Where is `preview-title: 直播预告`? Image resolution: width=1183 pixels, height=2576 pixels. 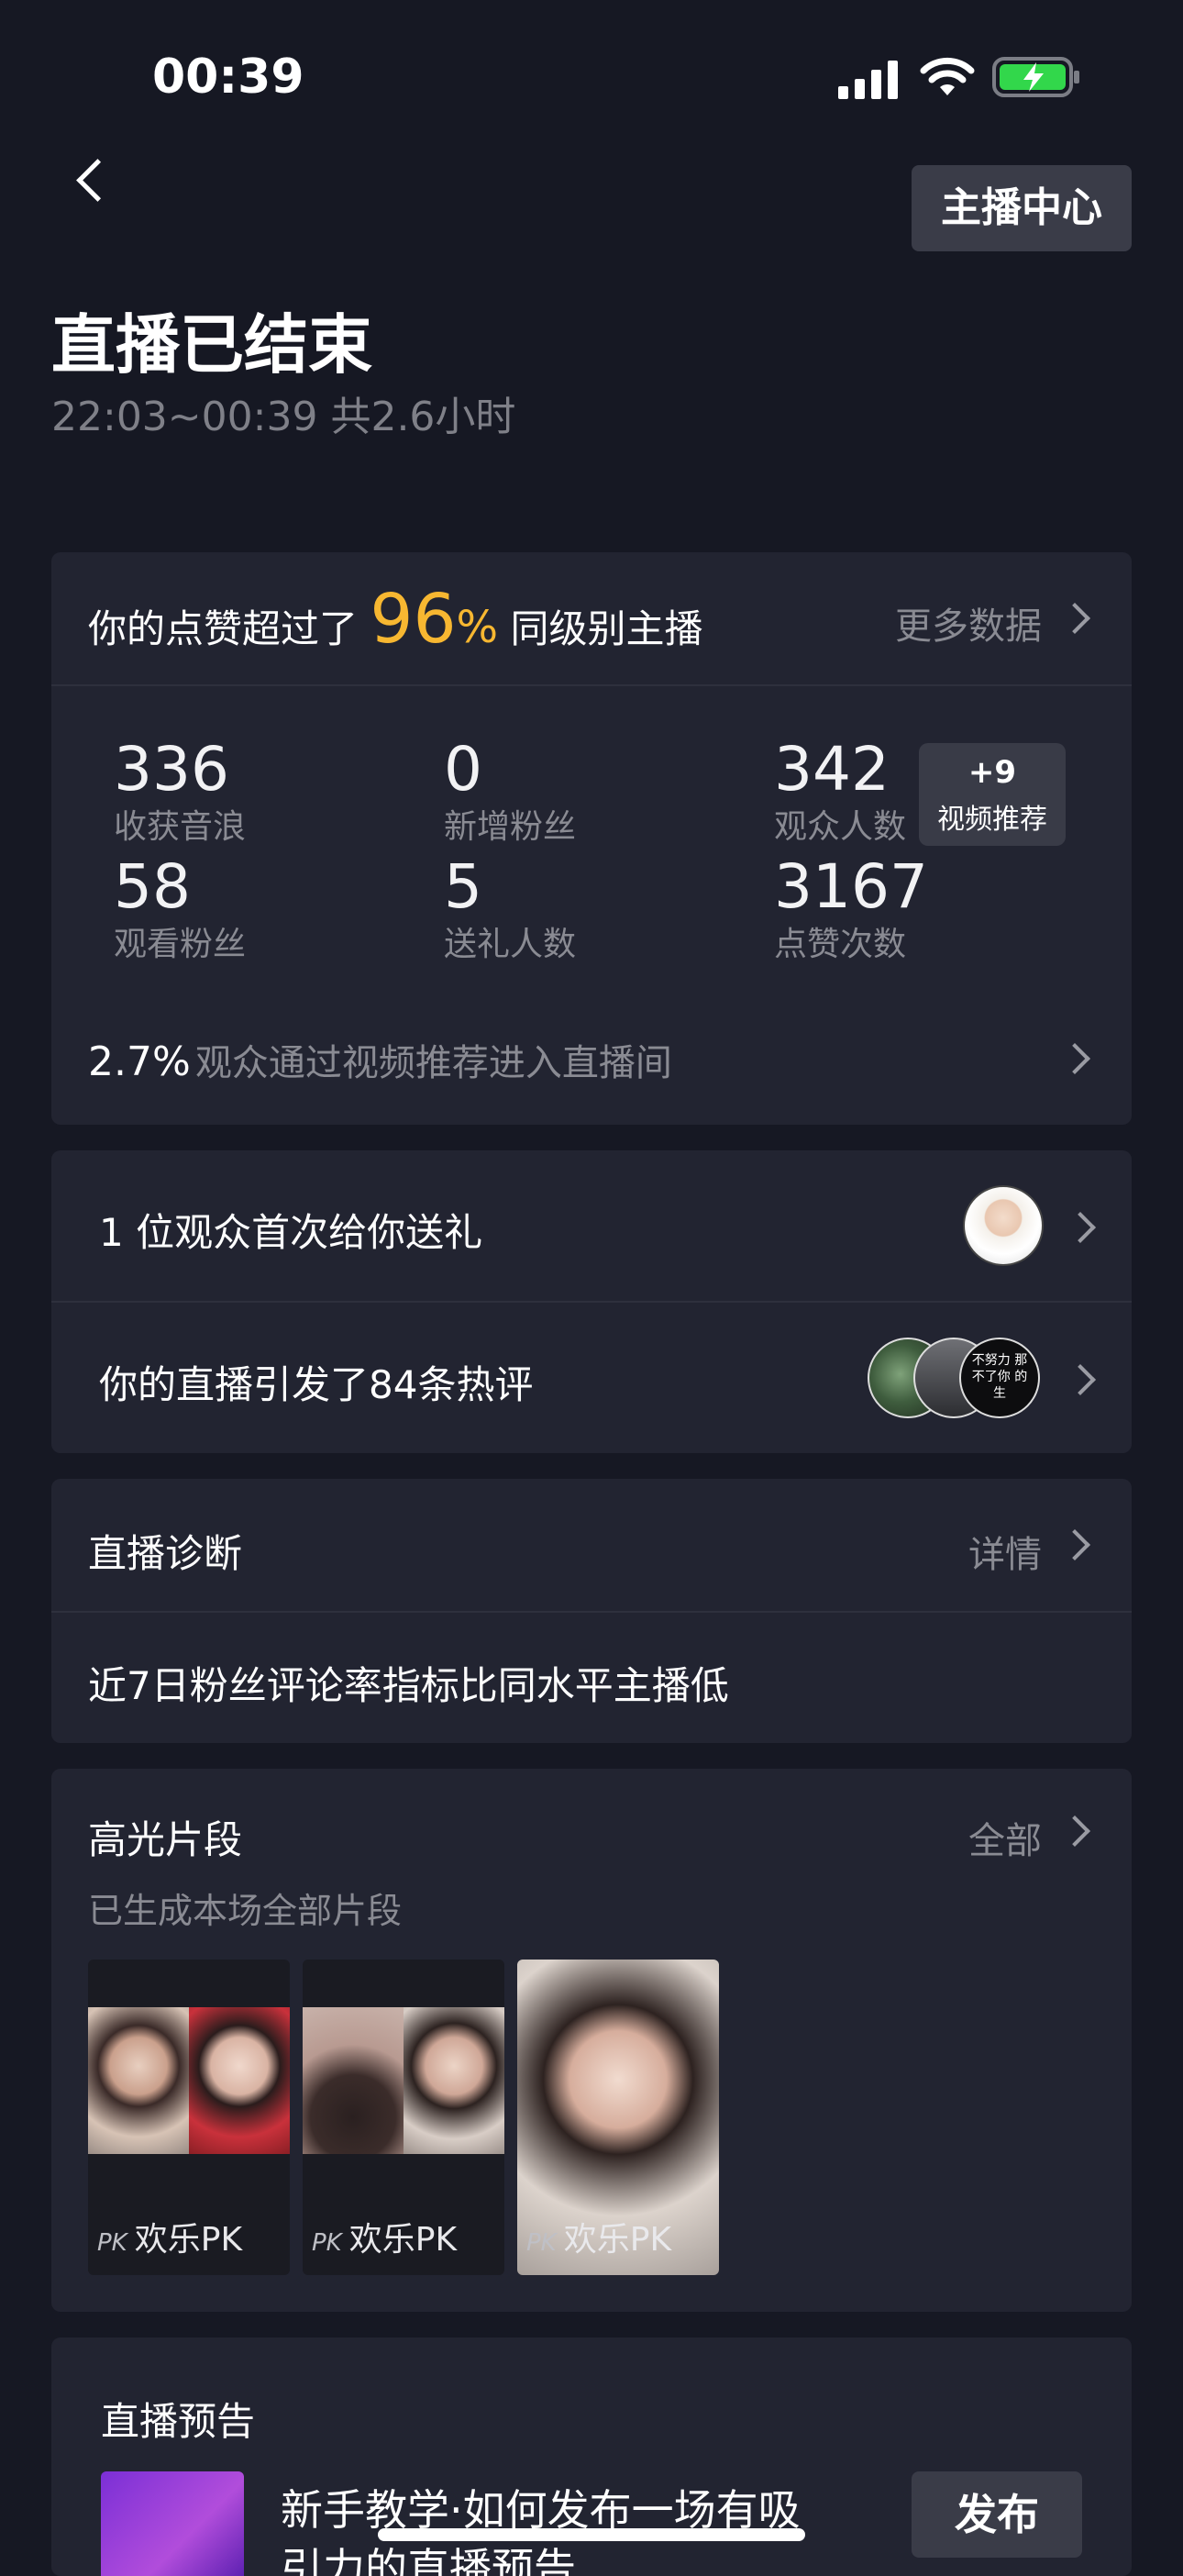 preview-title: 直播预告 is located at coordinates (178, 2421).